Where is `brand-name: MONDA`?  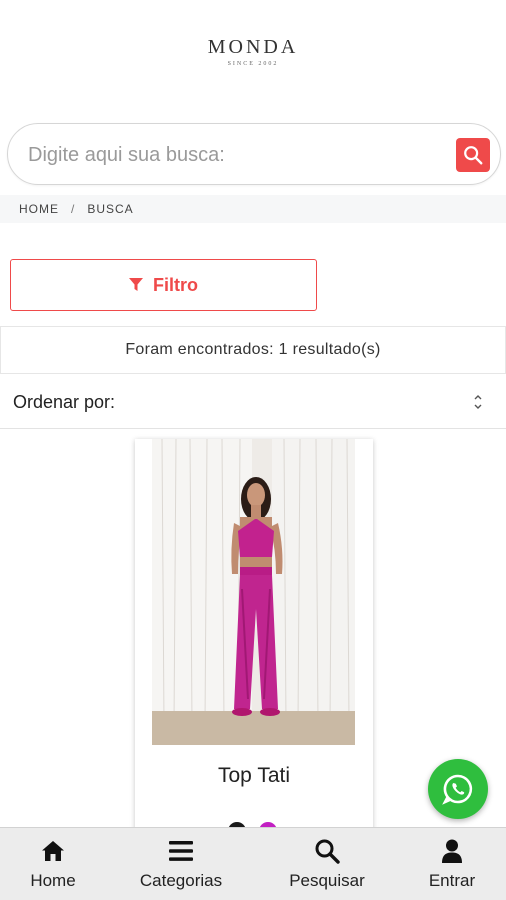
brand-name: MONDA is located at coordinates (253, 47).